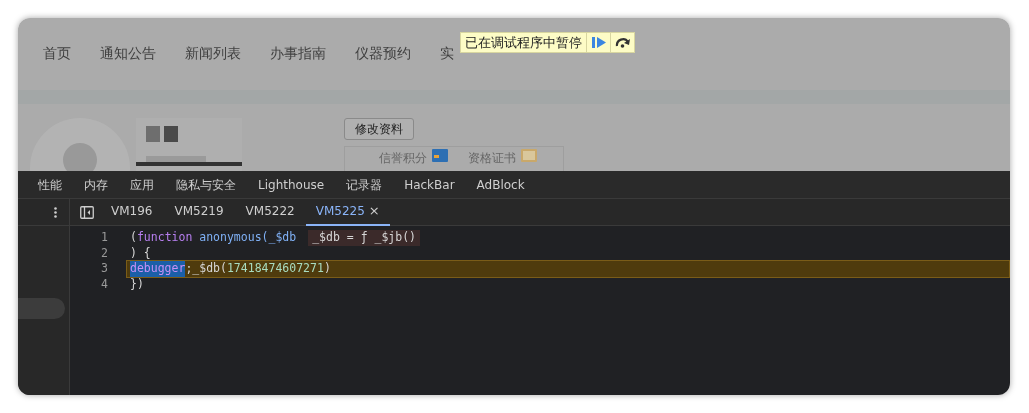  Describe the element at coordinates (142, 184) in the screenshot. I see `panel-tab: 应用` at that location.